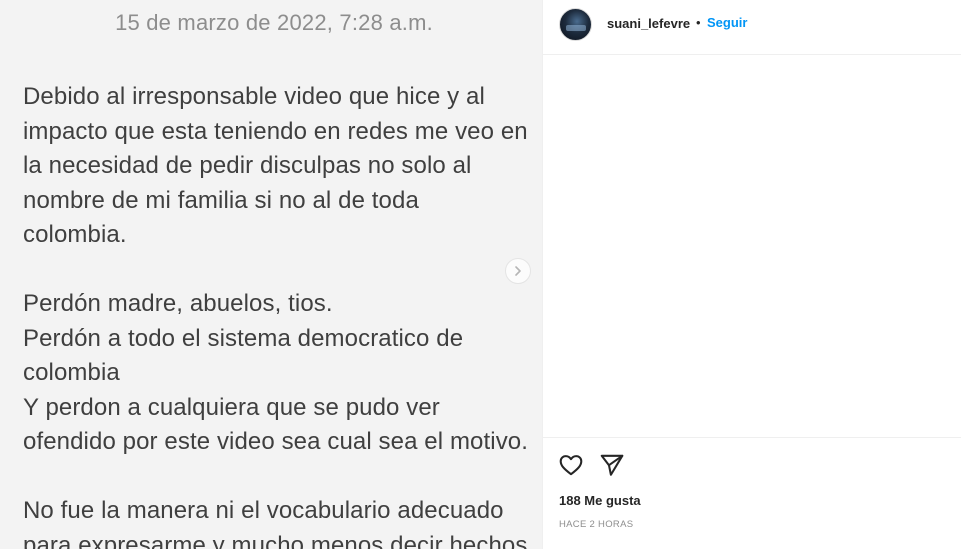  What do you see at coordinates (727, 22) in the screenshot?
I see `follow-button: Seguir` at bounding box center [727, 22].